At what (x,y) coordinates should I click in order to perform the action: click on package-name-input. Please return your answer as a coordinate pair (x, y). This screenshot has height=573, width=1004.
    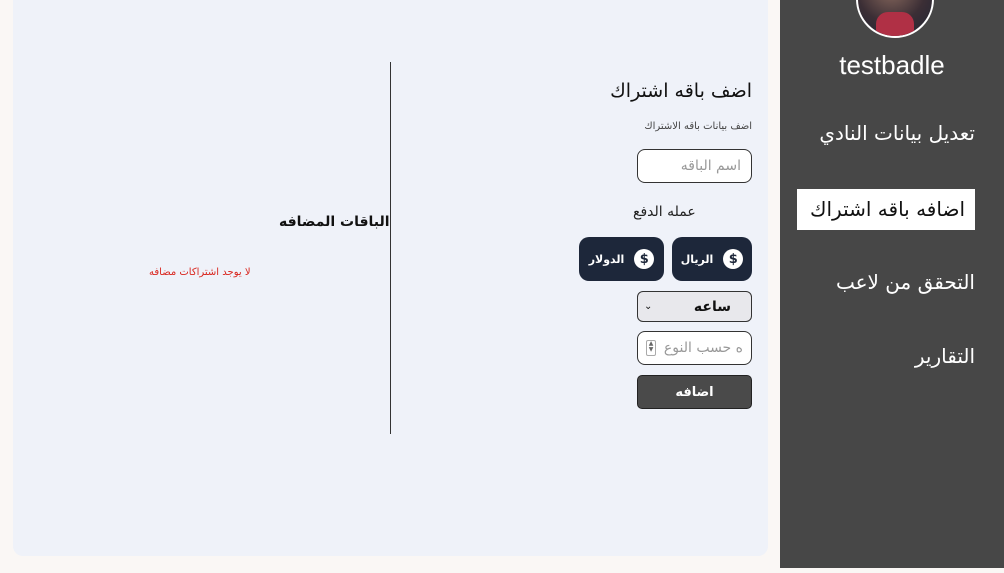
    Looking at the image, I should click on (694, 166).